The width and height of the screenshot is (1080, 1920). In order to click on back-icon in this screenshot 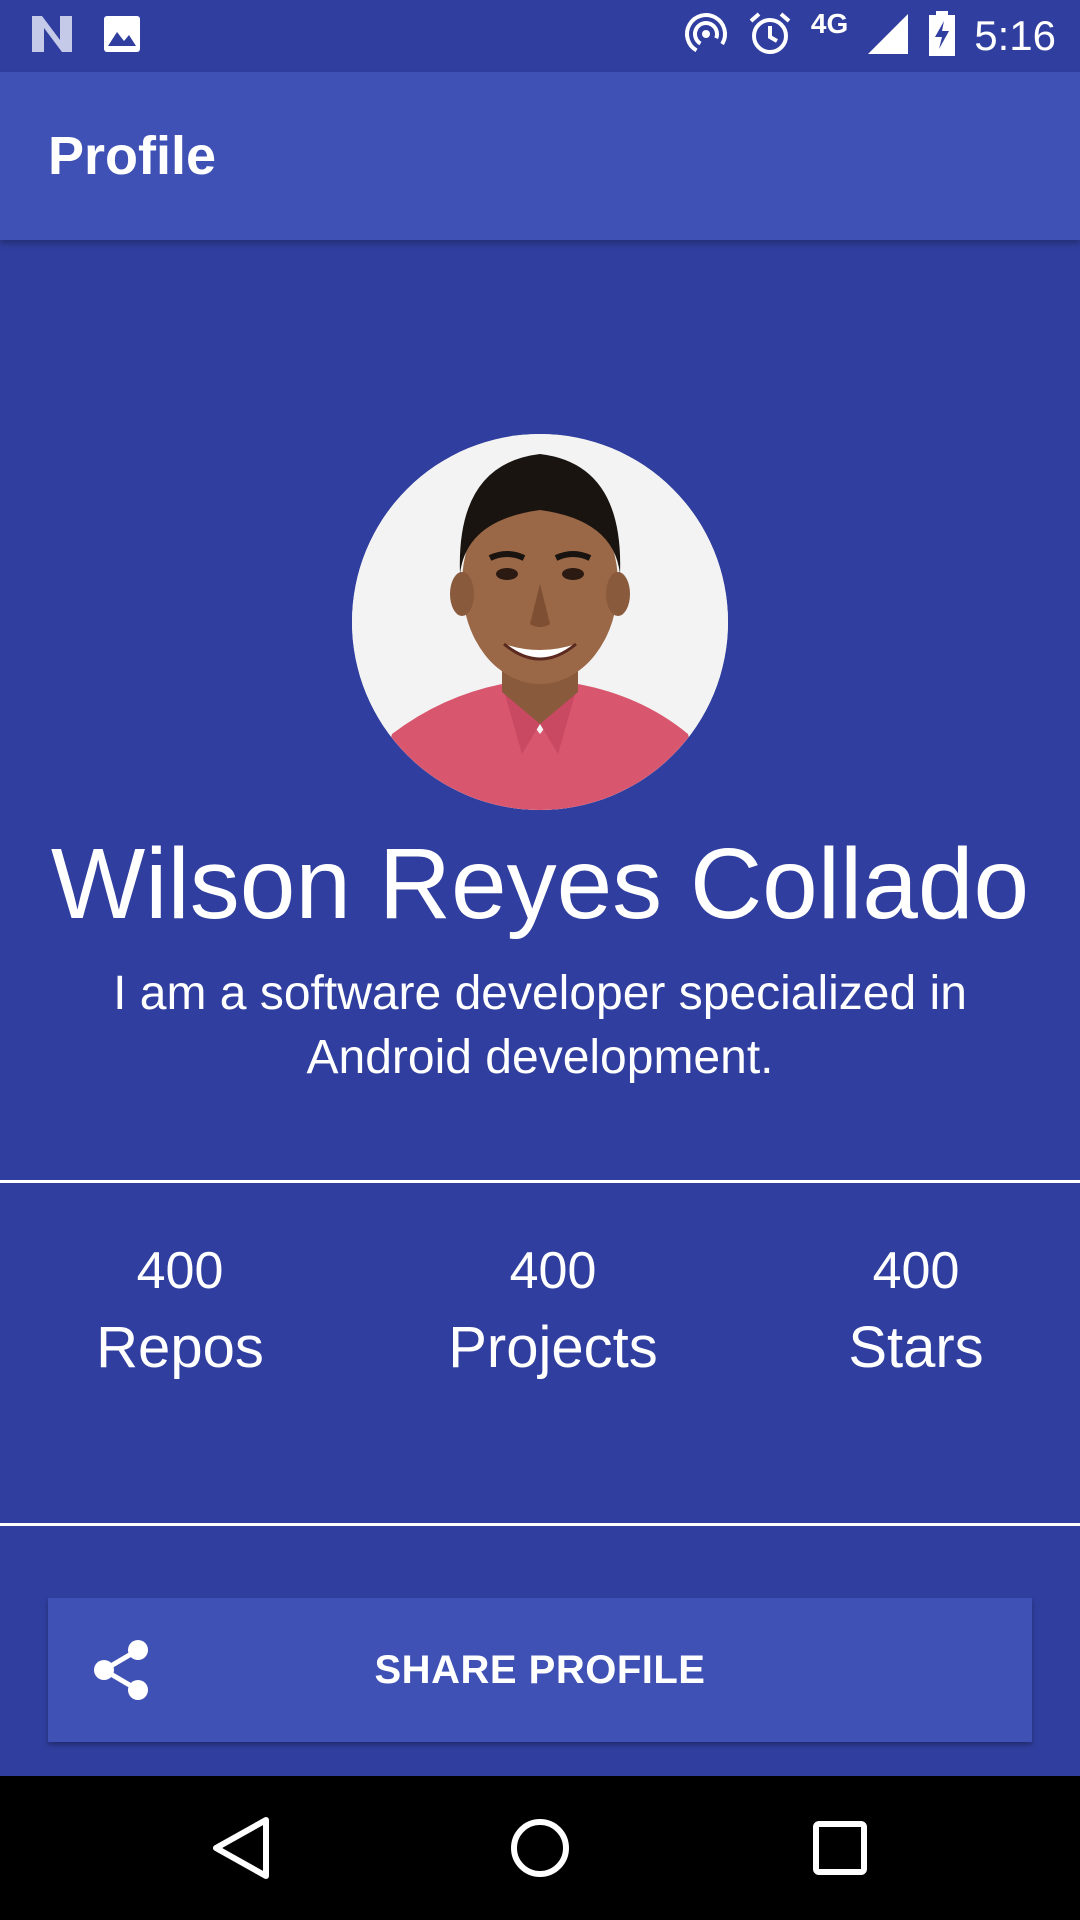, I will do `click(240, 1848)`.